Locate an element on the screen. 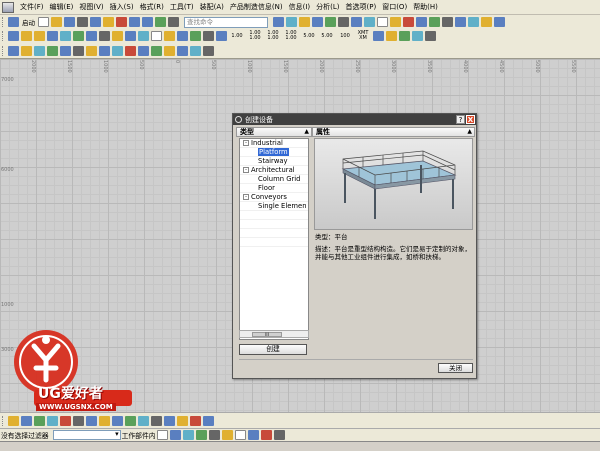 Image resolution: width=600 pixels, height=451 pixels. start-icon is located at coordinates (13, 22).